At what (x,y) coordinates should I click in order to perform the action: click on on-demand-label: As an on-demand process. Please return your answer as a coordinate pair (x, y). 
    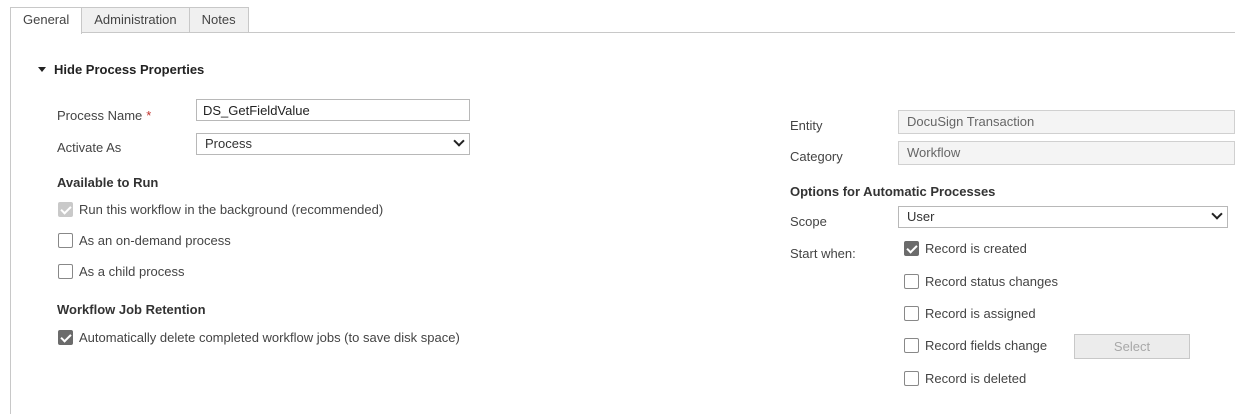
    Looking at the image, I should click on (155, 240).